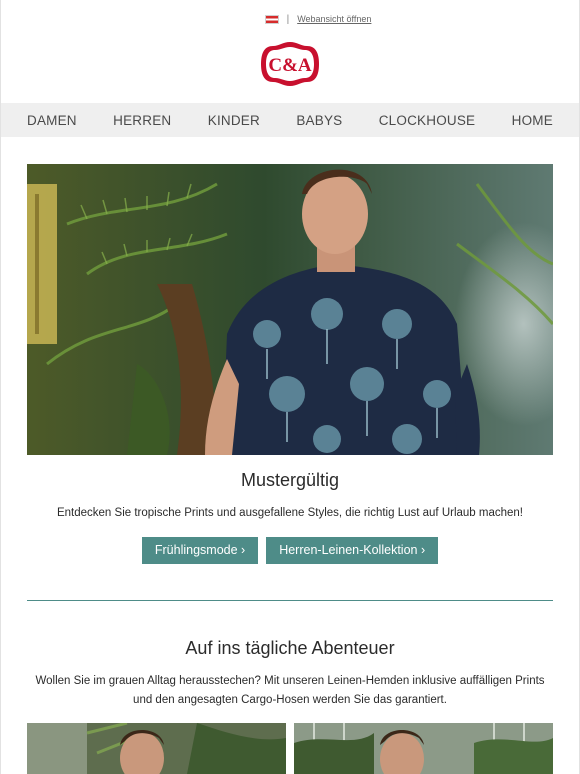  I want to click on nav-item-clockhouse: CLOCKHOUSE, so click(427, 120).